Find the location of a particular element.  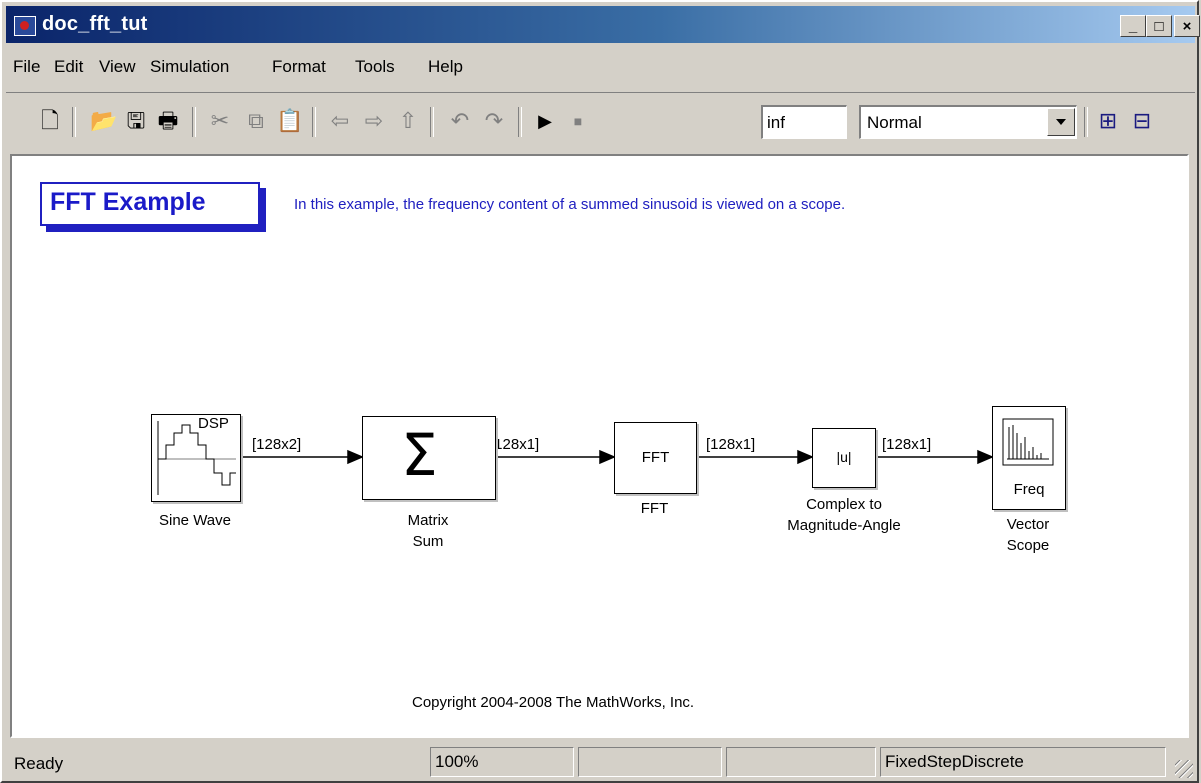

maximize-button: □ is located at coordinates (1159, 26).